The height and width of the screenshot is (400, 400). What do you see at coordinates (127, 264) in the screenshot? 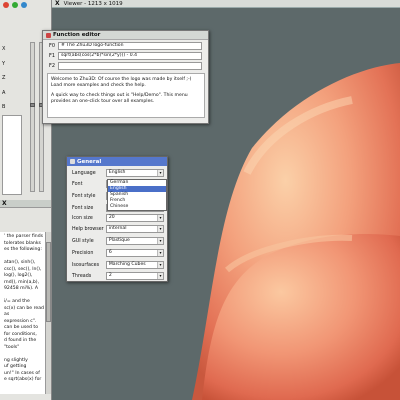
I see `setting-value: Marching Cubes` at bounding box center [127, 264].